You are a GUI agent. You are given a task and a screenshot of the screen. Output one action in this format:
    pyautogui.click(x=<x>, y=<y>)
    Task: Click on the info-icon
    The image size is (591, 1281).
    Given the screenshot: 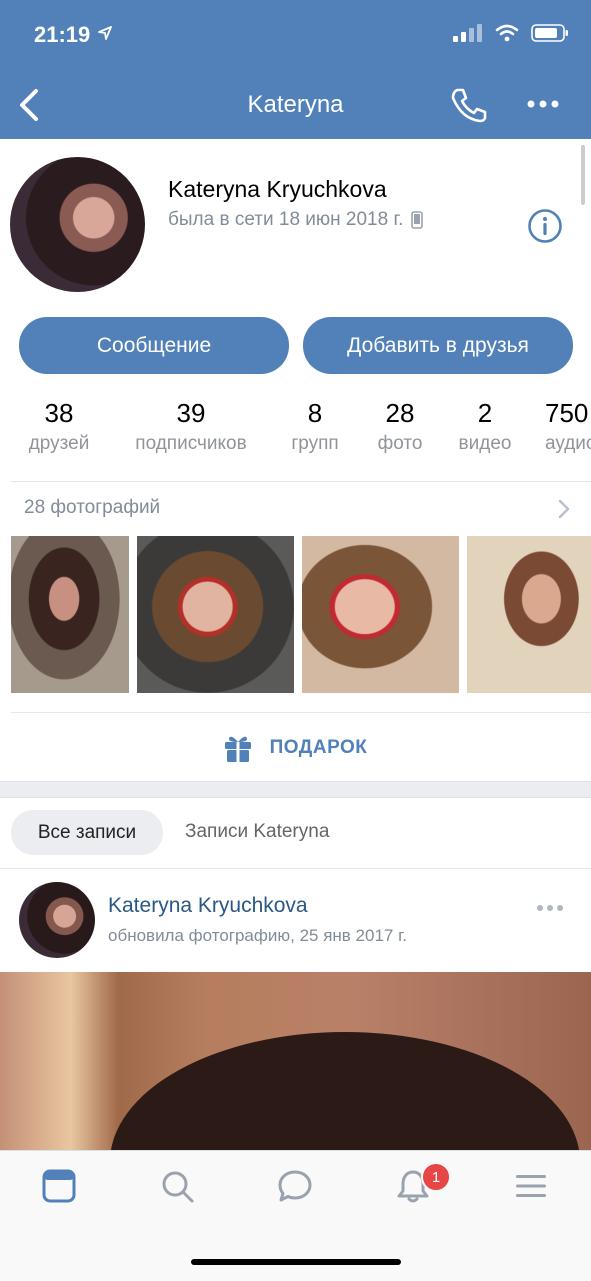 What is the action you would take?
    pyautogui.click(x=545, y=226)
    